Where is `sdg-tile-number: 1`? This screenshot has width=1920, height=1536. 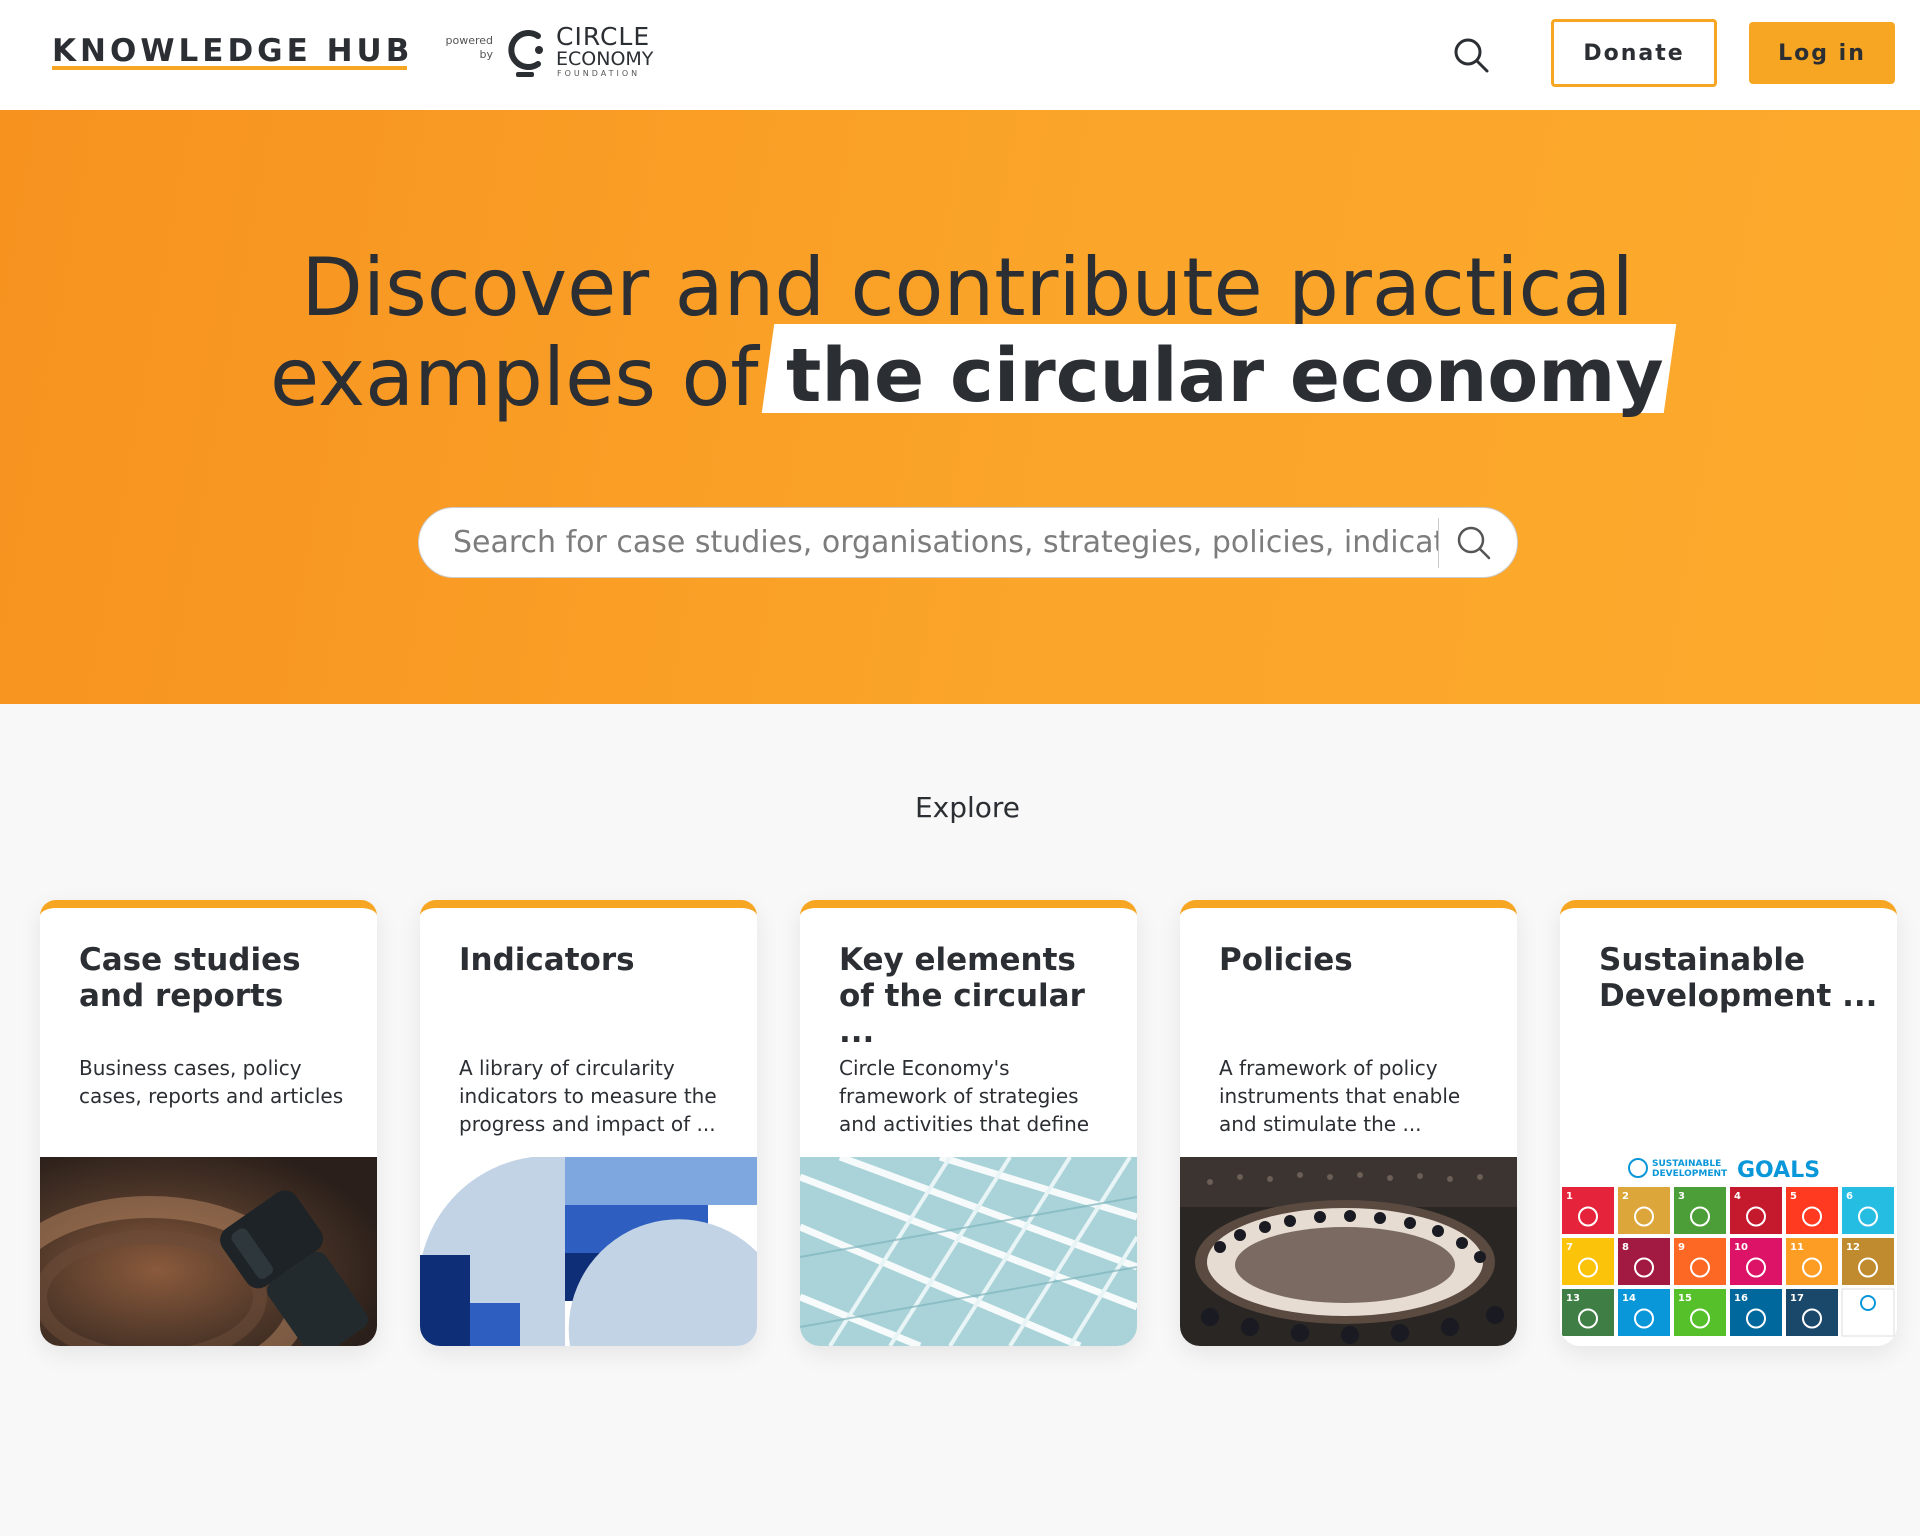
sdg-tile-number: 1 is located at coordinates (1569, 1196).